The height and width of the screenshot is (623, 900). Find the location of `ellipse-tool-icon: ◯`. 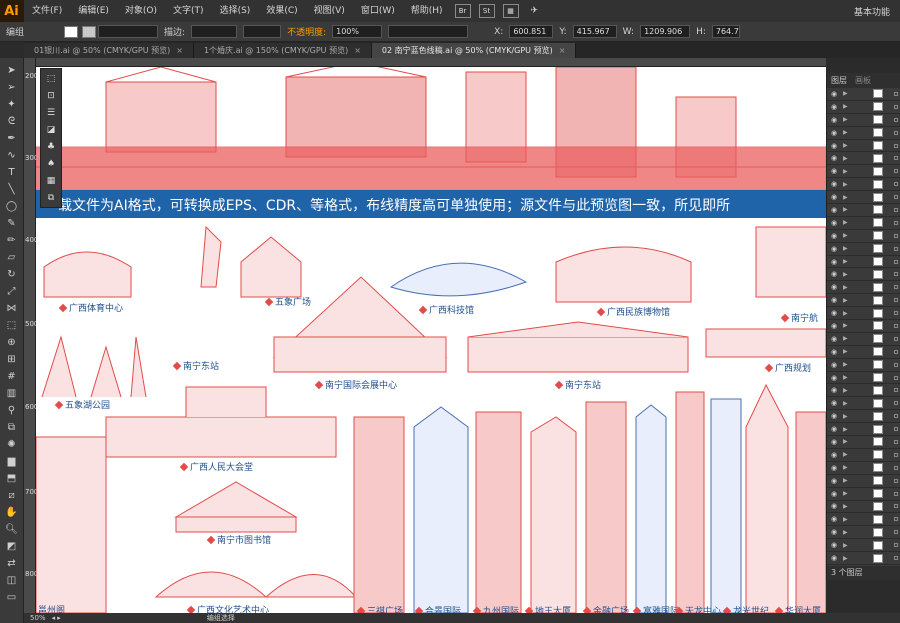

ellipse-tool-icon: ◯ is located at coordinates (12, 206).